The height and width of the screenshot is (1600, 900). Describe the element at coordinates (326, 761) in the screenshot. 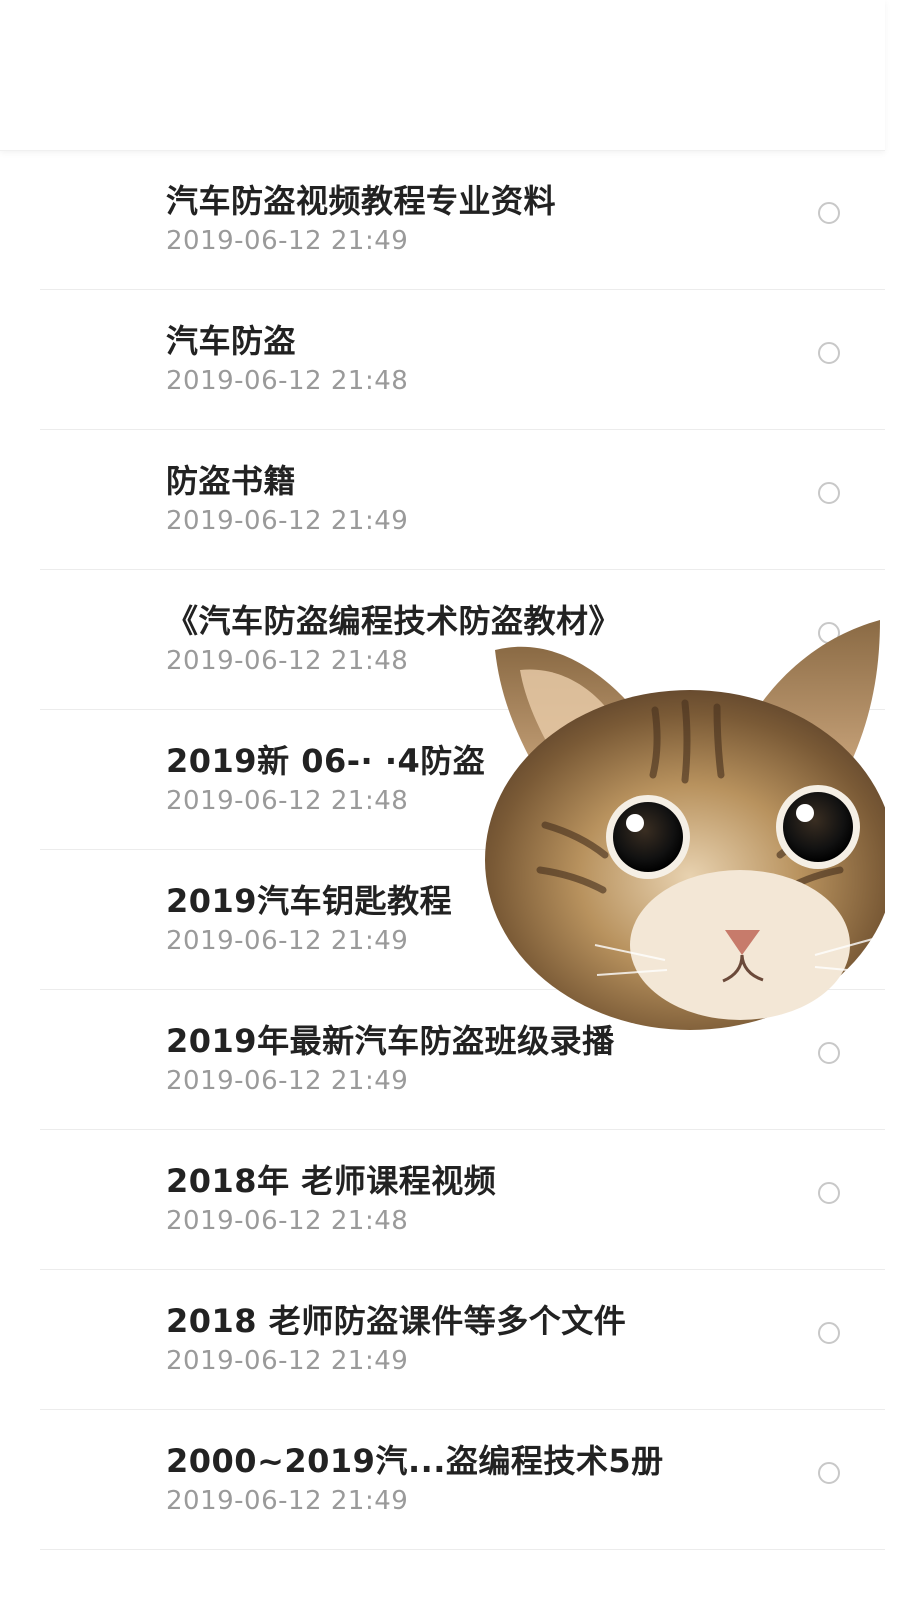

I see `item-title: 2019新 06-· ·4防盗` at that location.